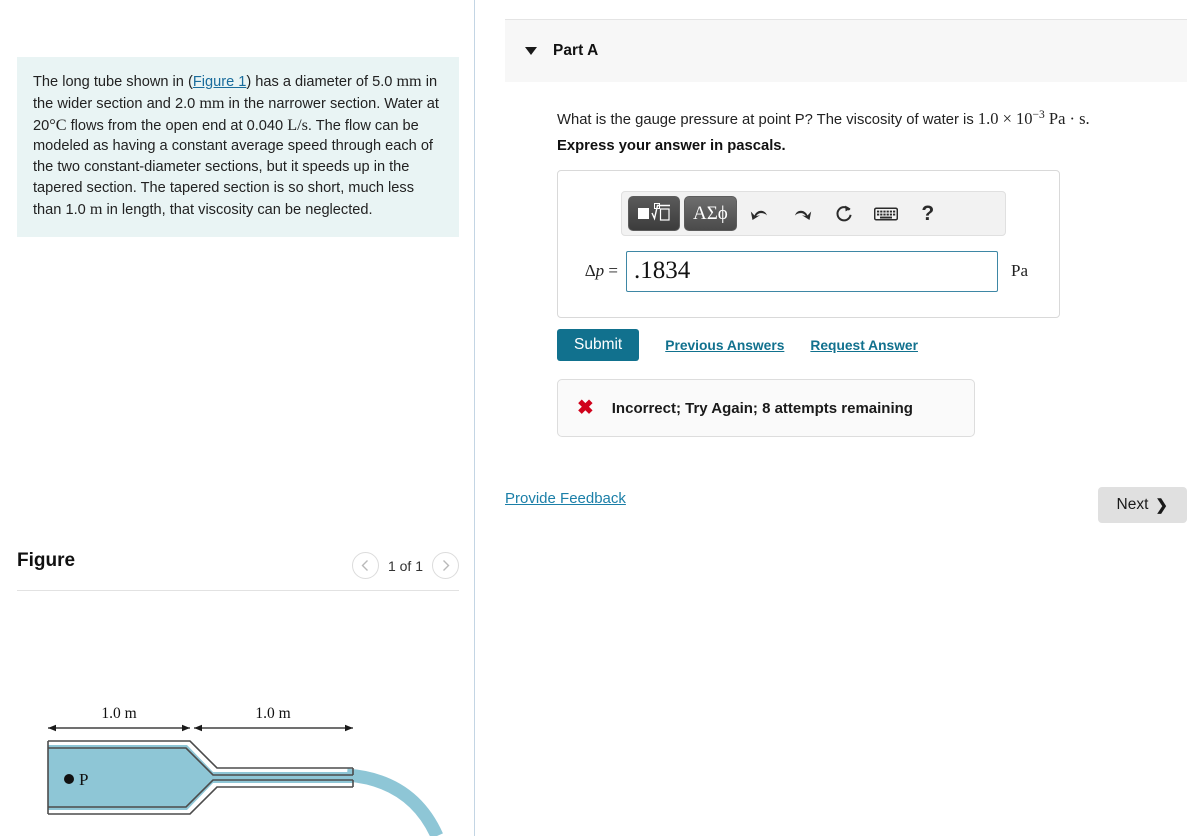 This screenshot has height=836, width=1200. What do you see at coordinates (69, 779) in the screenshot?
I see `point-p-marker` at bounding box center [69, 779].